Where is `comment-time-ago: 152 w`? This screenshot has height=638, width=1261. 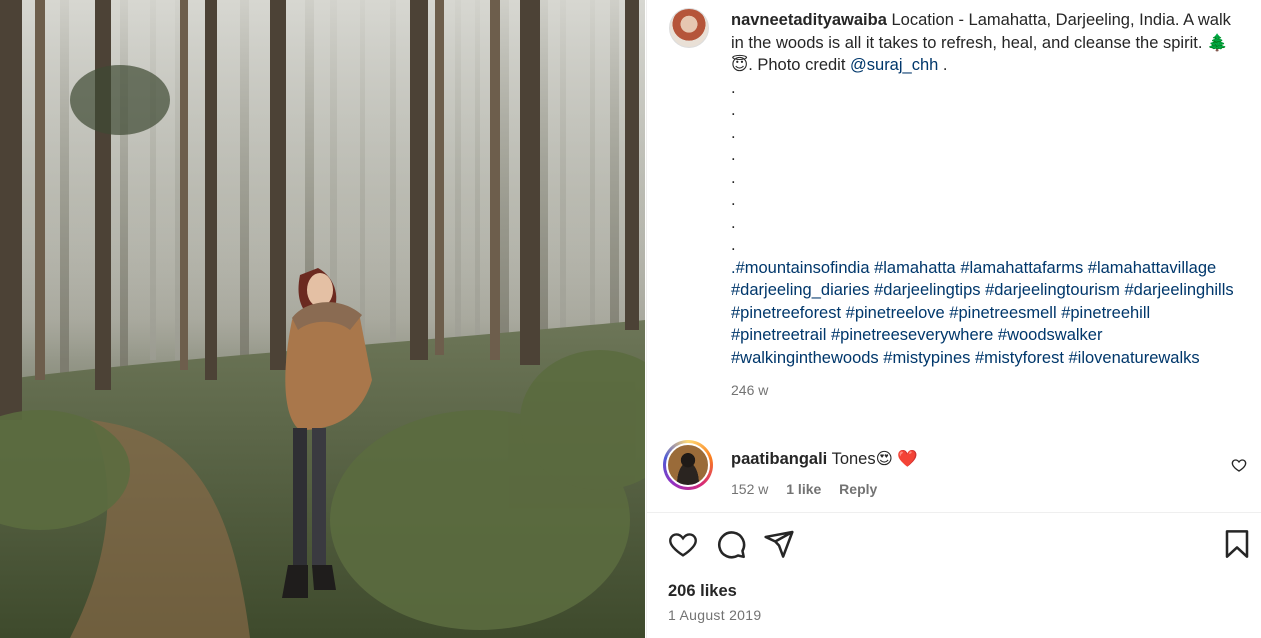 comment-time-ago: 152 w is located at coordinates (749, 489).